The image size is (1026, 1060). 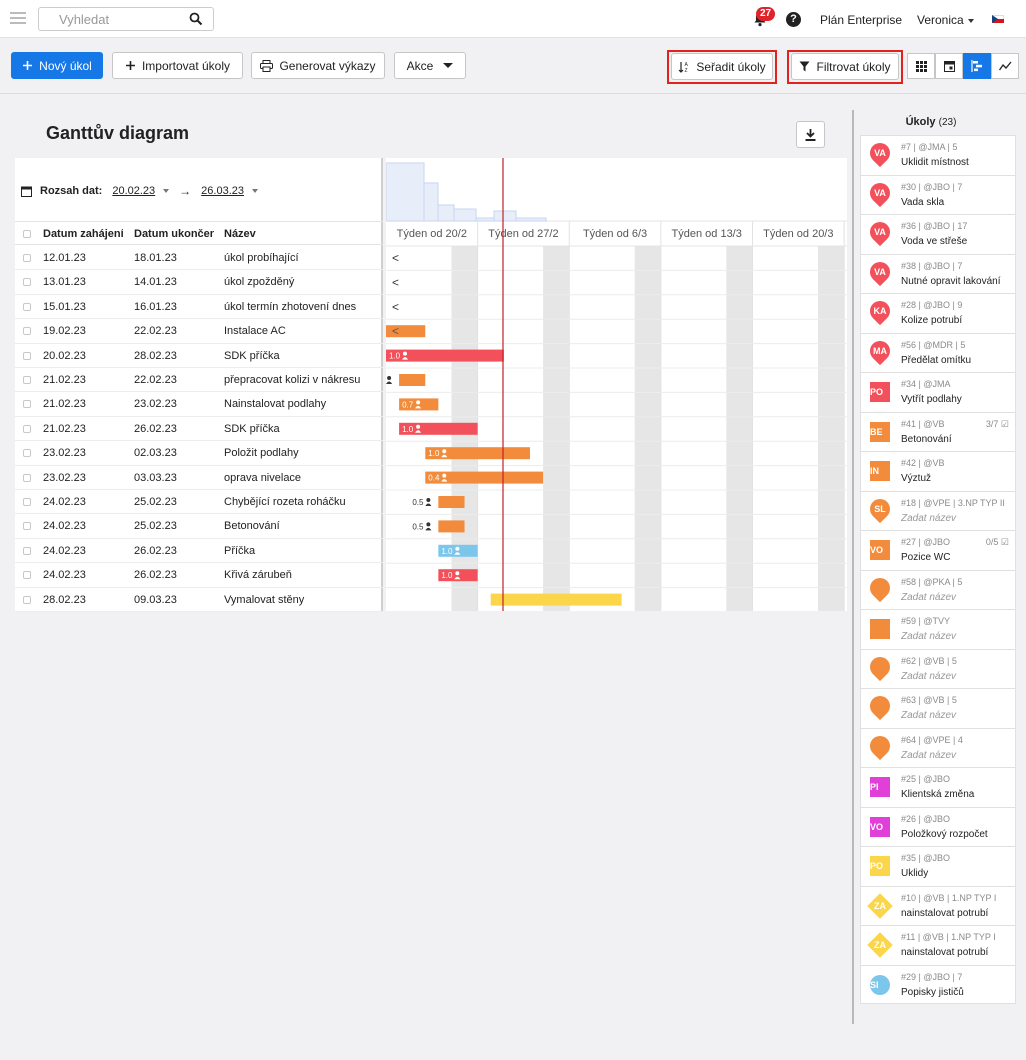 What do you see at coordinates (722, 66) in the screenshot?
I see `sort-tasks-button: AZ Seřadit úkoly` at bounding box center [722, 66].